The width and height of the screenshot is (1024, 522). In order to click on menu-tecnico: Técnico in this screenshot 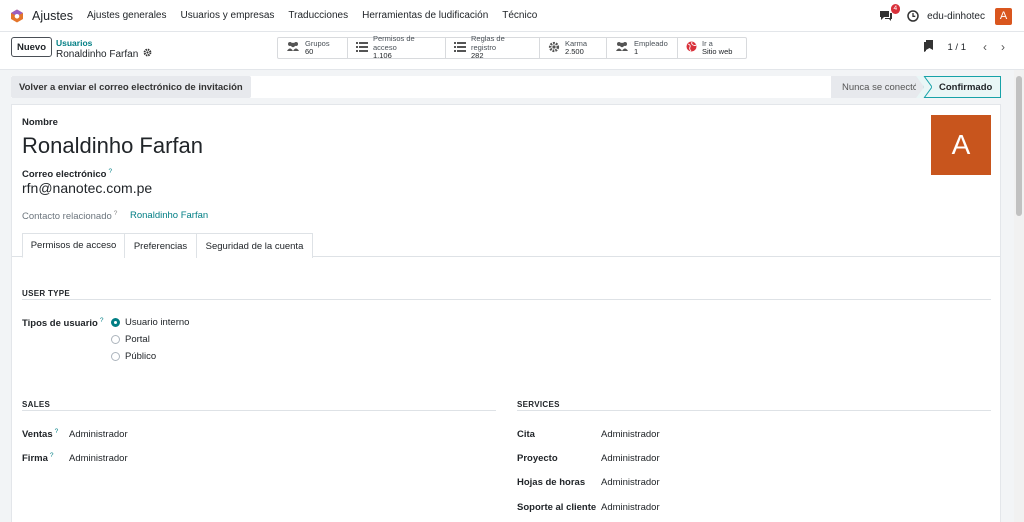, I will do `click(519, 15)`.